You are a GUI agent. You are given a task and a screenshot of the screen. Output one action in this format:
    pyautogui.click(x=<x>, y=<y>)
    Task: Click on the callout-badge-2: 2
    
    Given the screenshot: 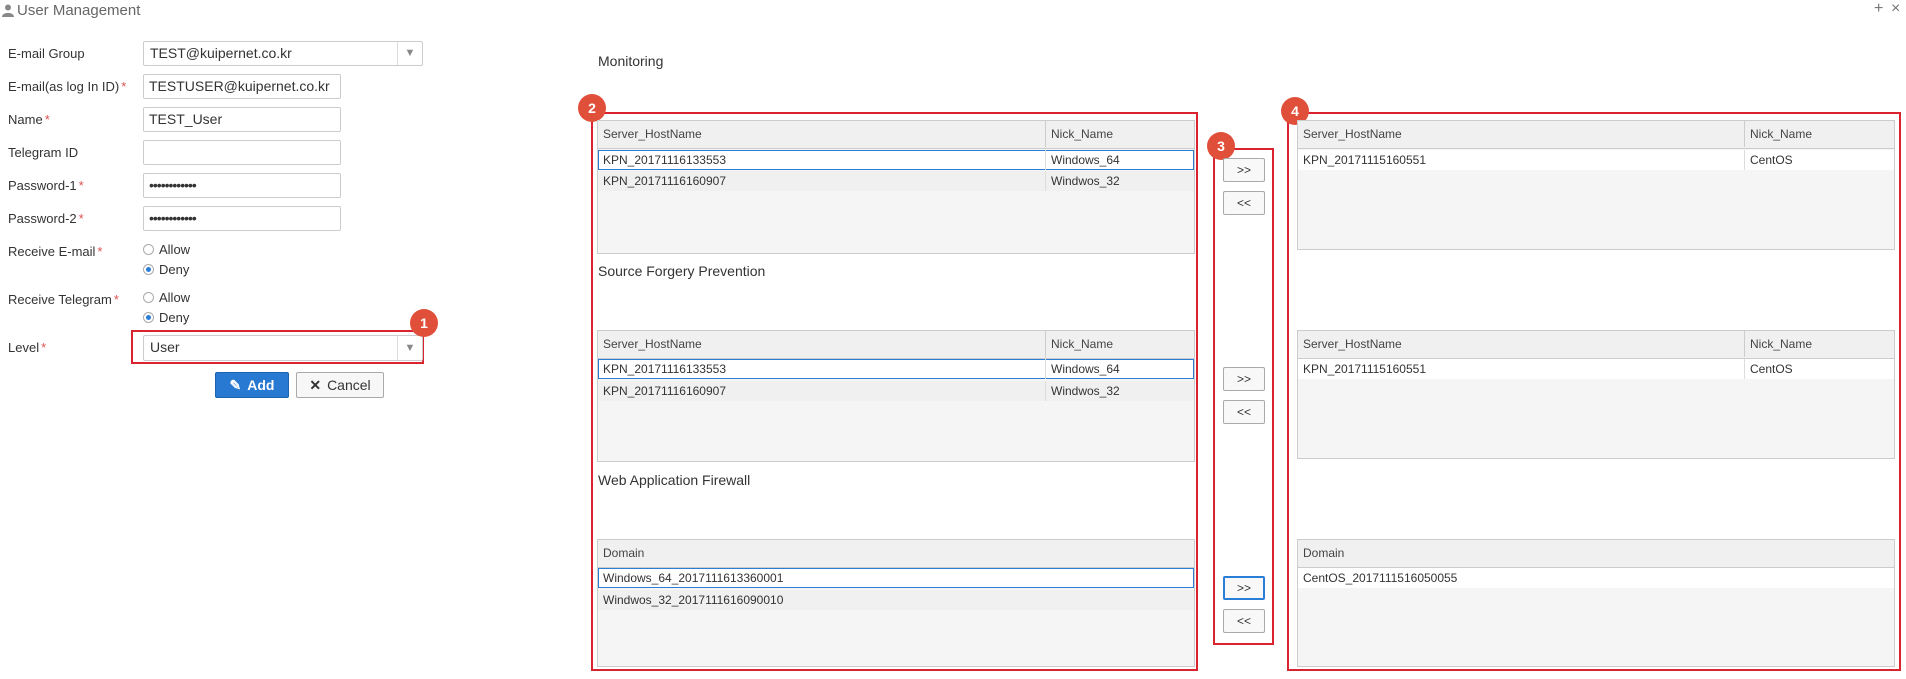 What is the action you would take?
    pyautogui.click(x=592, y=108)
    